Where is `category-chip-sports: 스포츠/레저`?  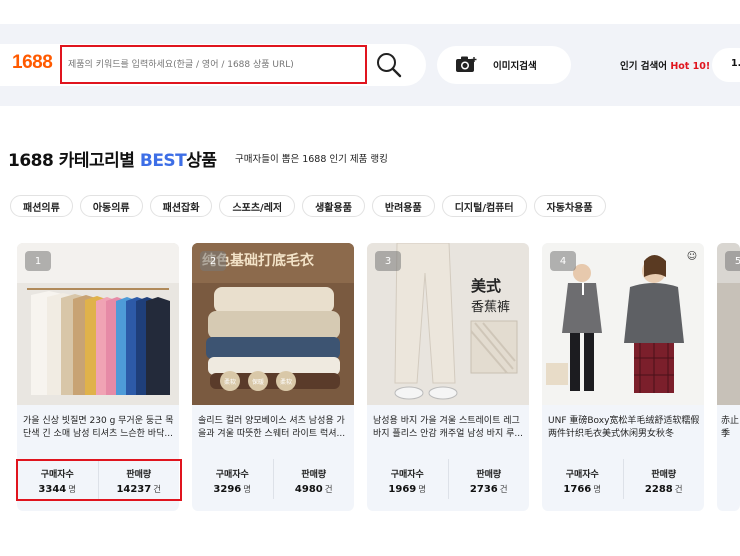
category-chip-sports: 스포츠/레저 is located at coordinates (257, 206).